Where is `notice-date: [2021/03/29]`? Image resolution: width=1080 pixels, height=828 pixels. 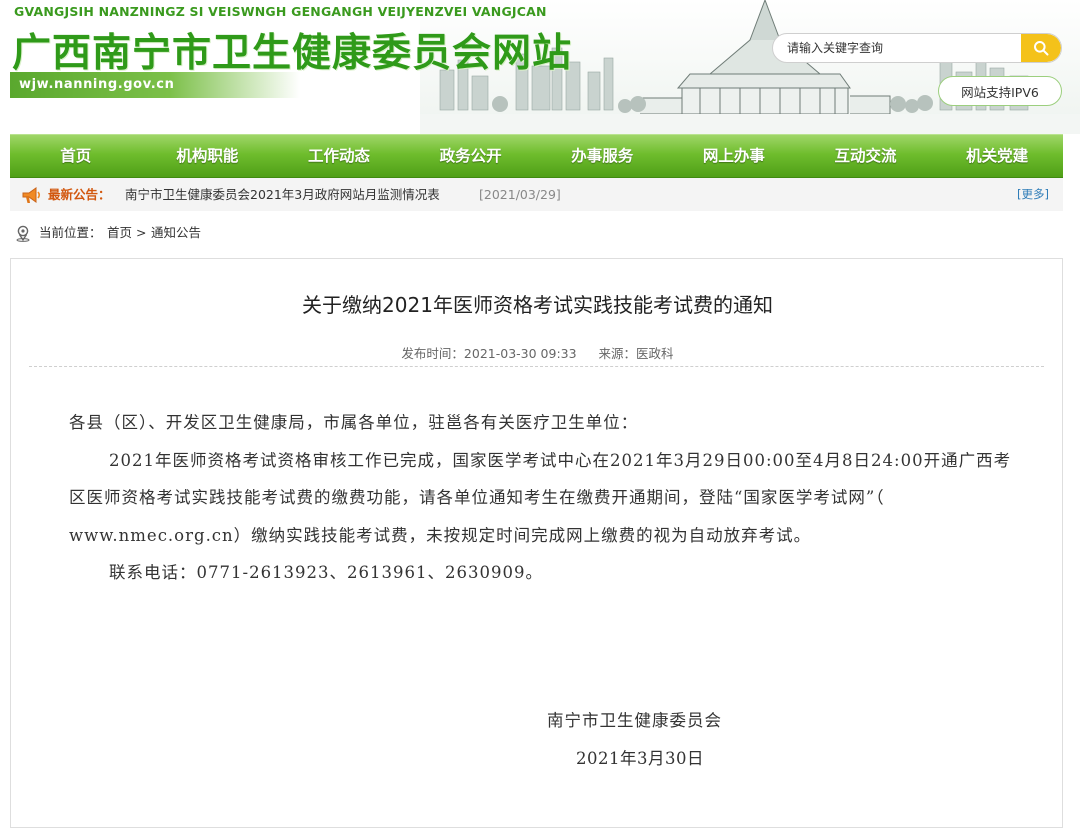 notice-date: [2021/03/29] is located at coordinates (520, 194).